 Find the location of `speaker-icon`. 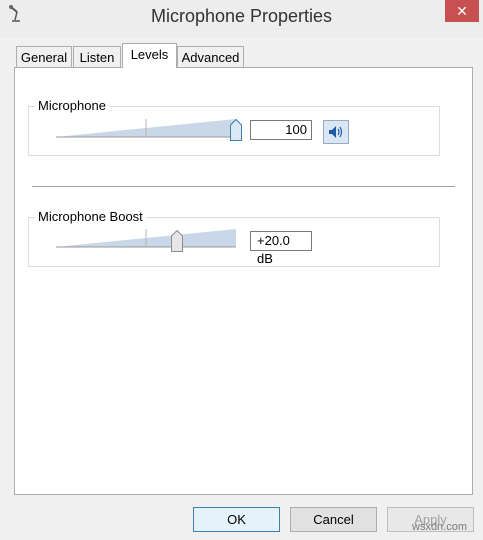

speaker-icon is located at coordinates (336, 132).